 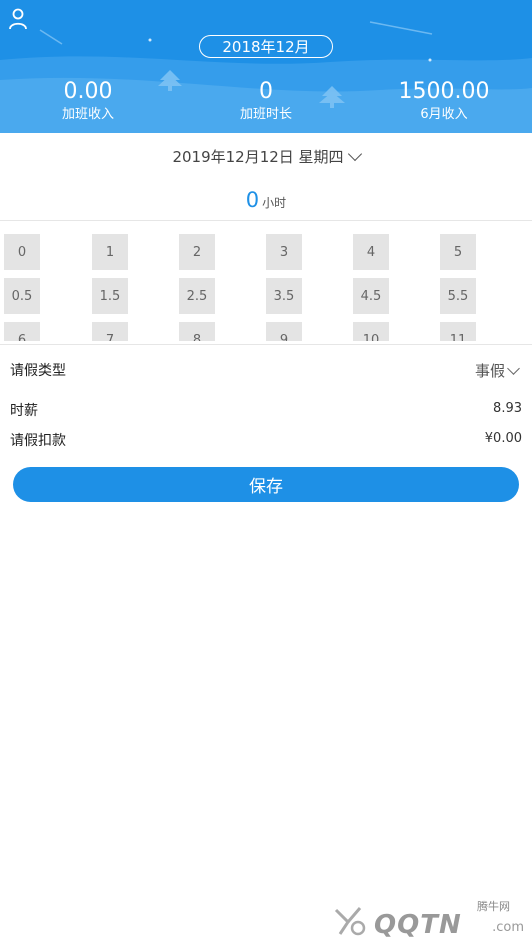 I want to click on stat-label: 加班收入, so click(x=87, y=114).